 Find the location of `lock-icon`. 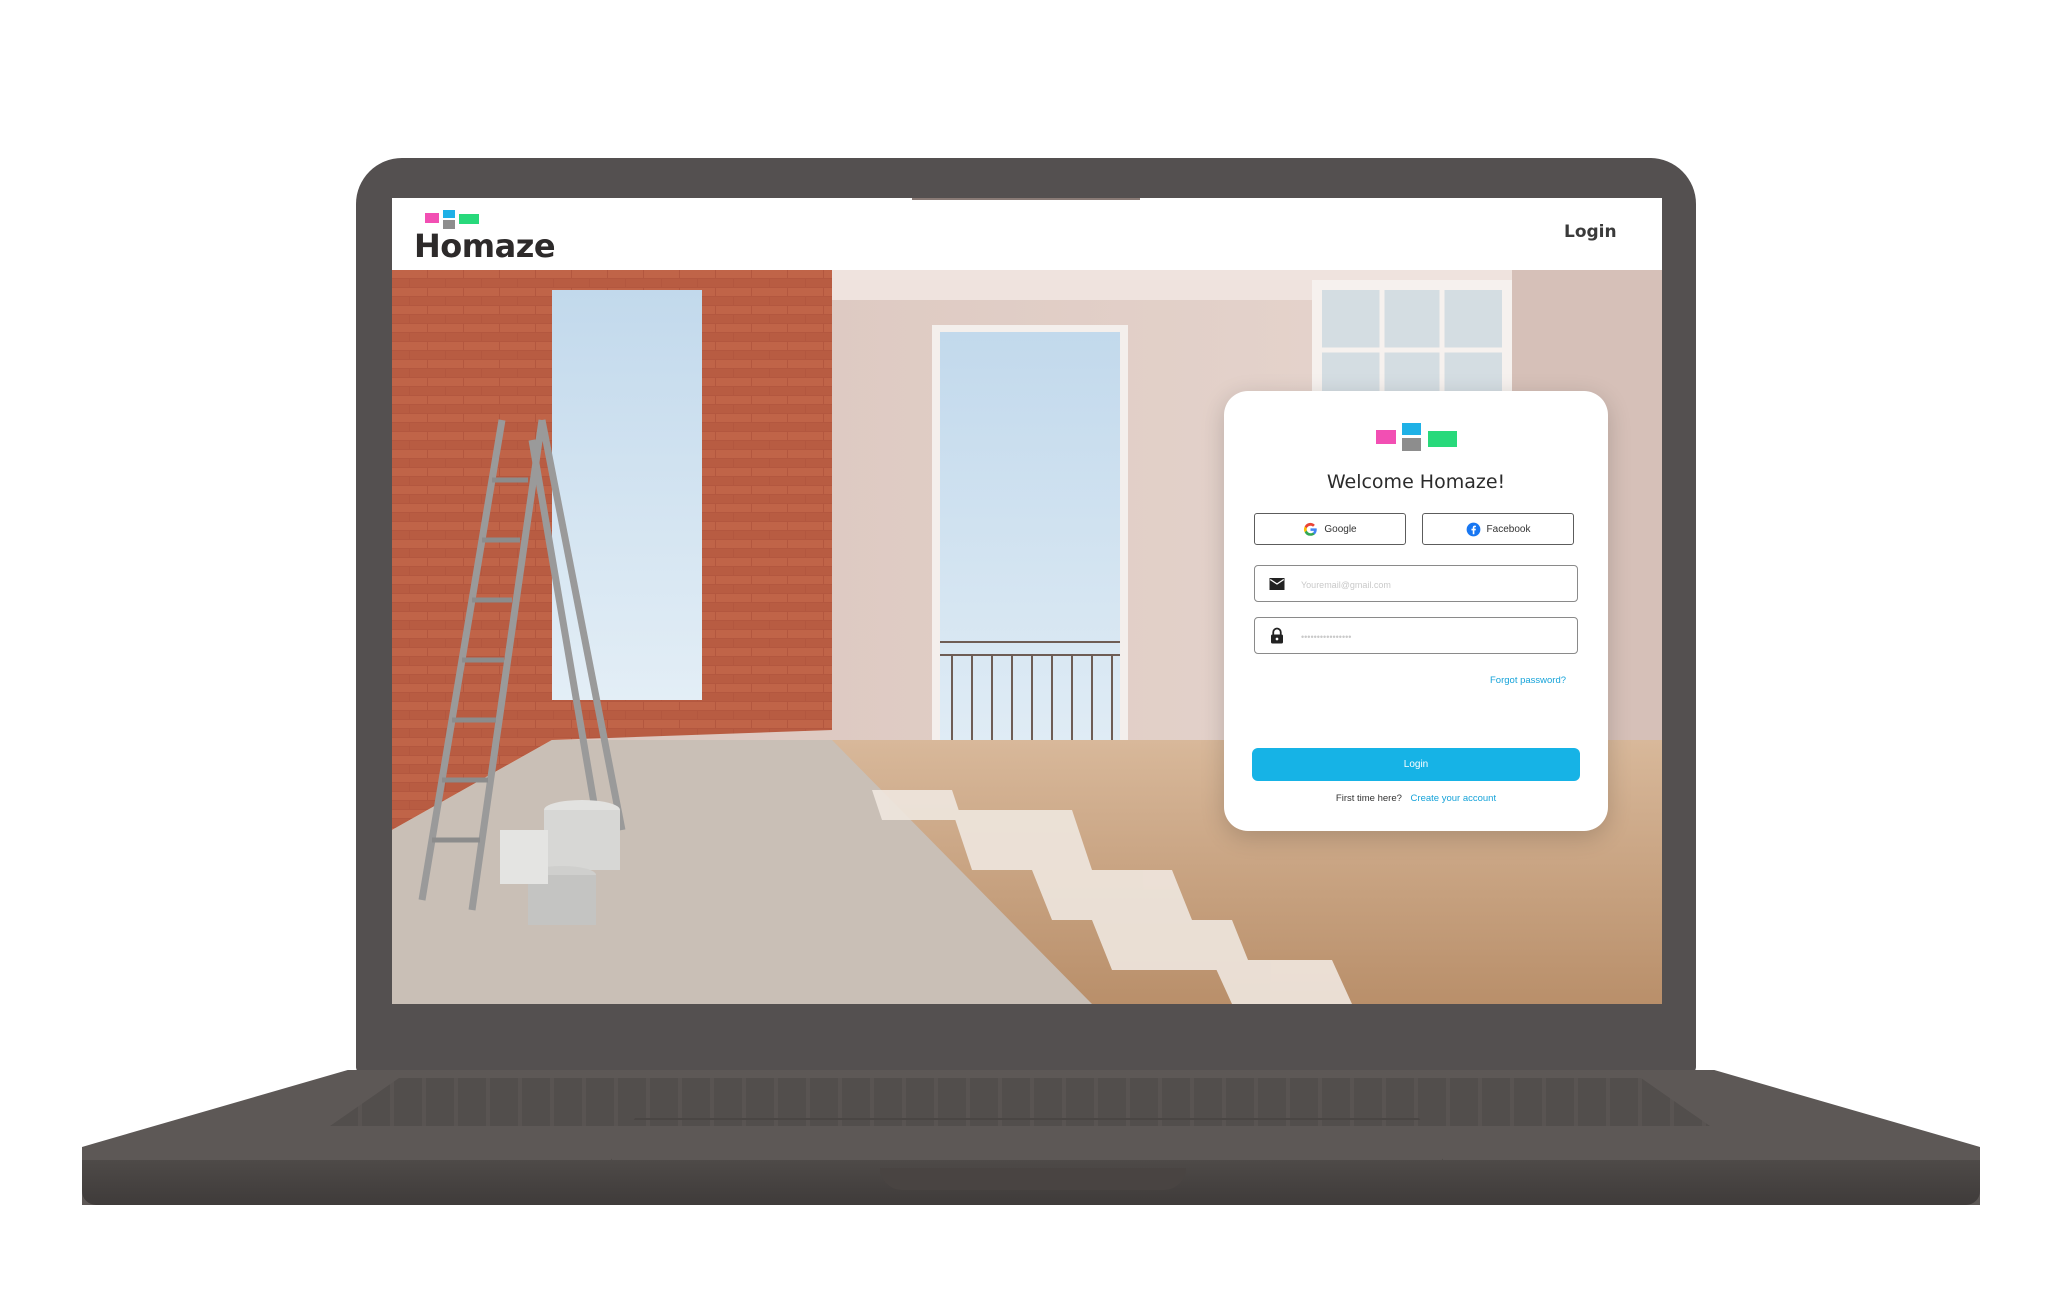

lock-icon is located at coordinates (1277, 635).